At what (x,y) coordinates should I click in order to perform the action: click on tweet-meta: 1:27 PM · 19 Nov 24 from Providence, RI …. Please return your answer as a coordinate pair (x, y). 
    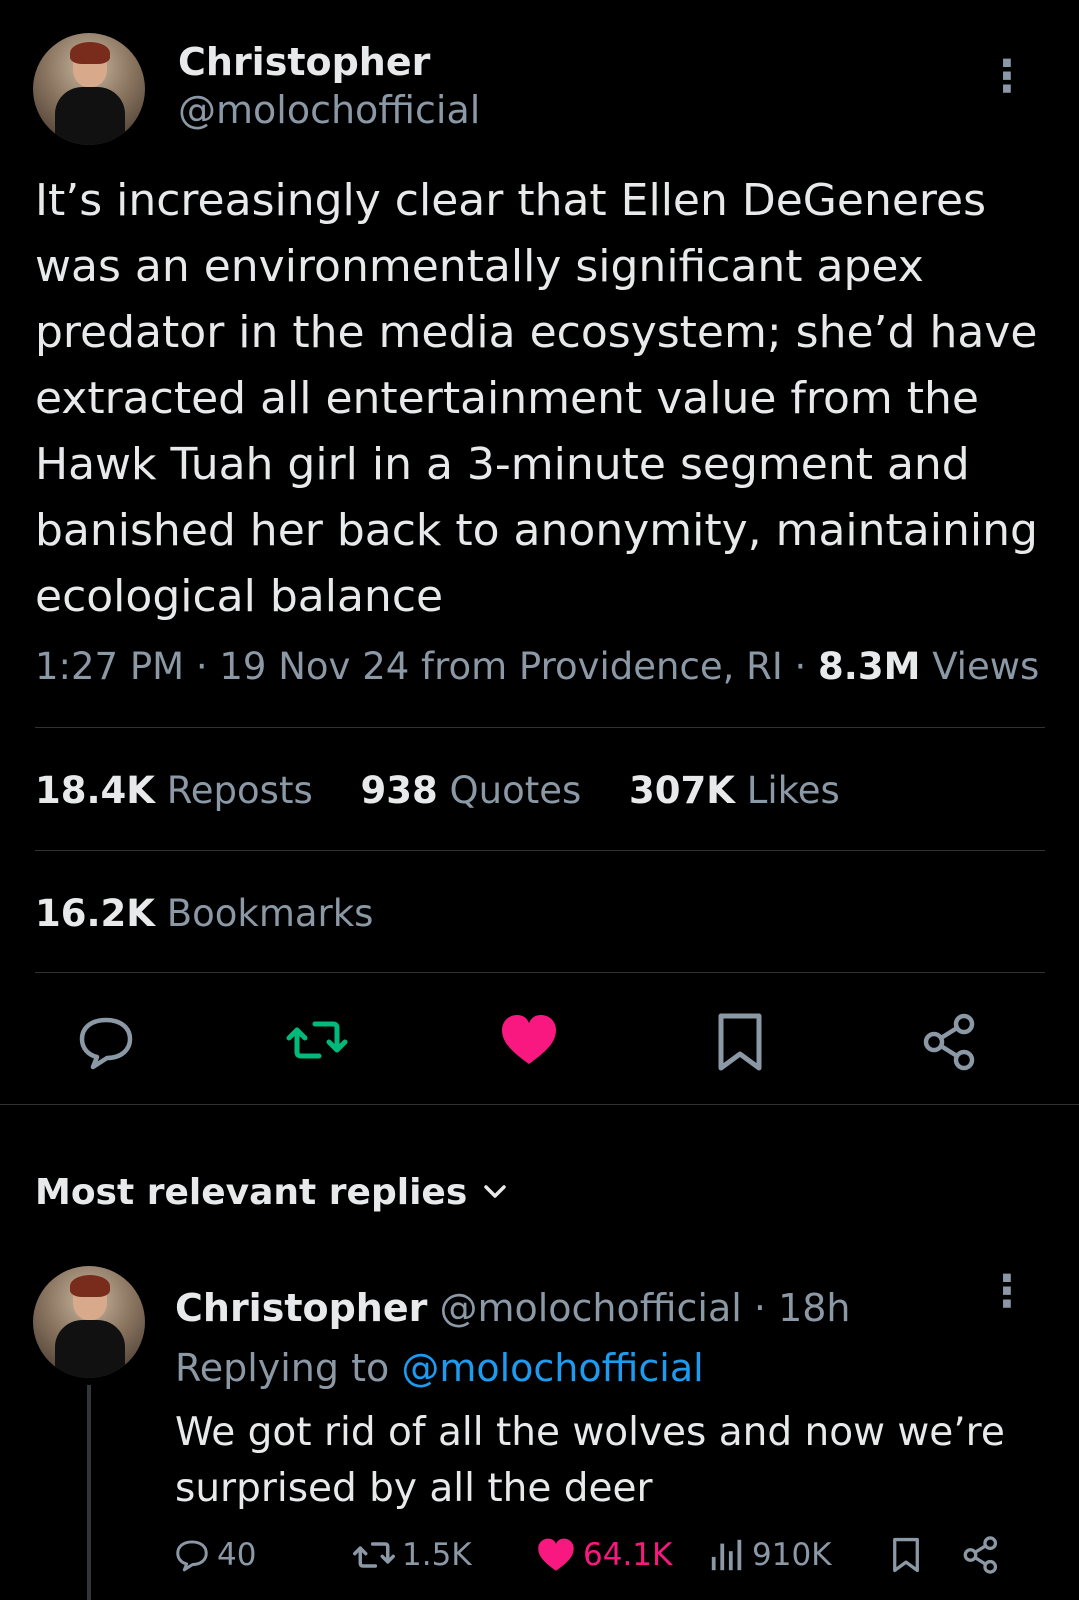
    Looking at the image, I should click on (537, 666).